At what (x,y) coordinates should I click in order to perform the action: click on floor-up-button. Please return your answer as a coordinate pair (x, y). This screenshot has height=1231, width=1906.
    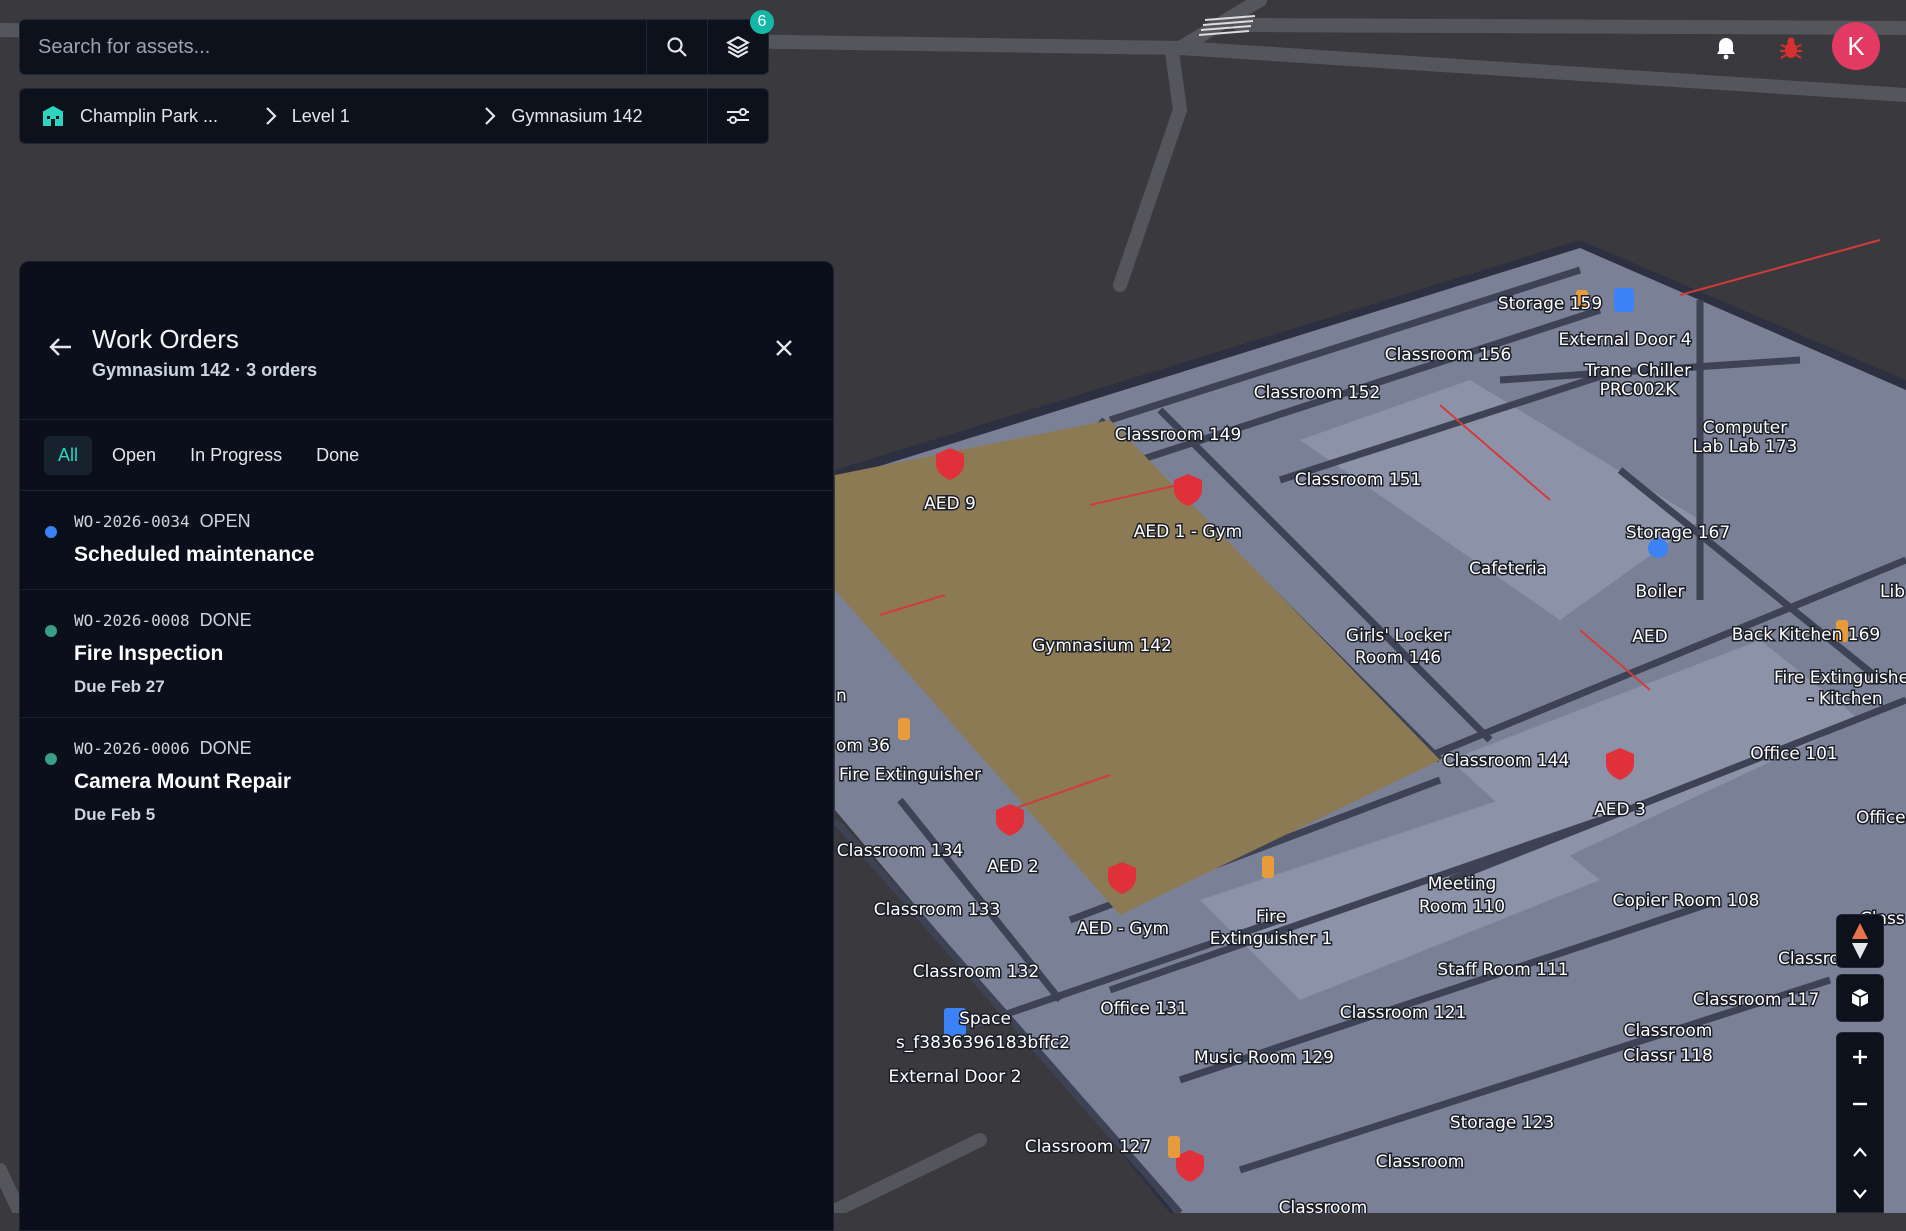
    Looking at the image, I should click on (1860, 1151).